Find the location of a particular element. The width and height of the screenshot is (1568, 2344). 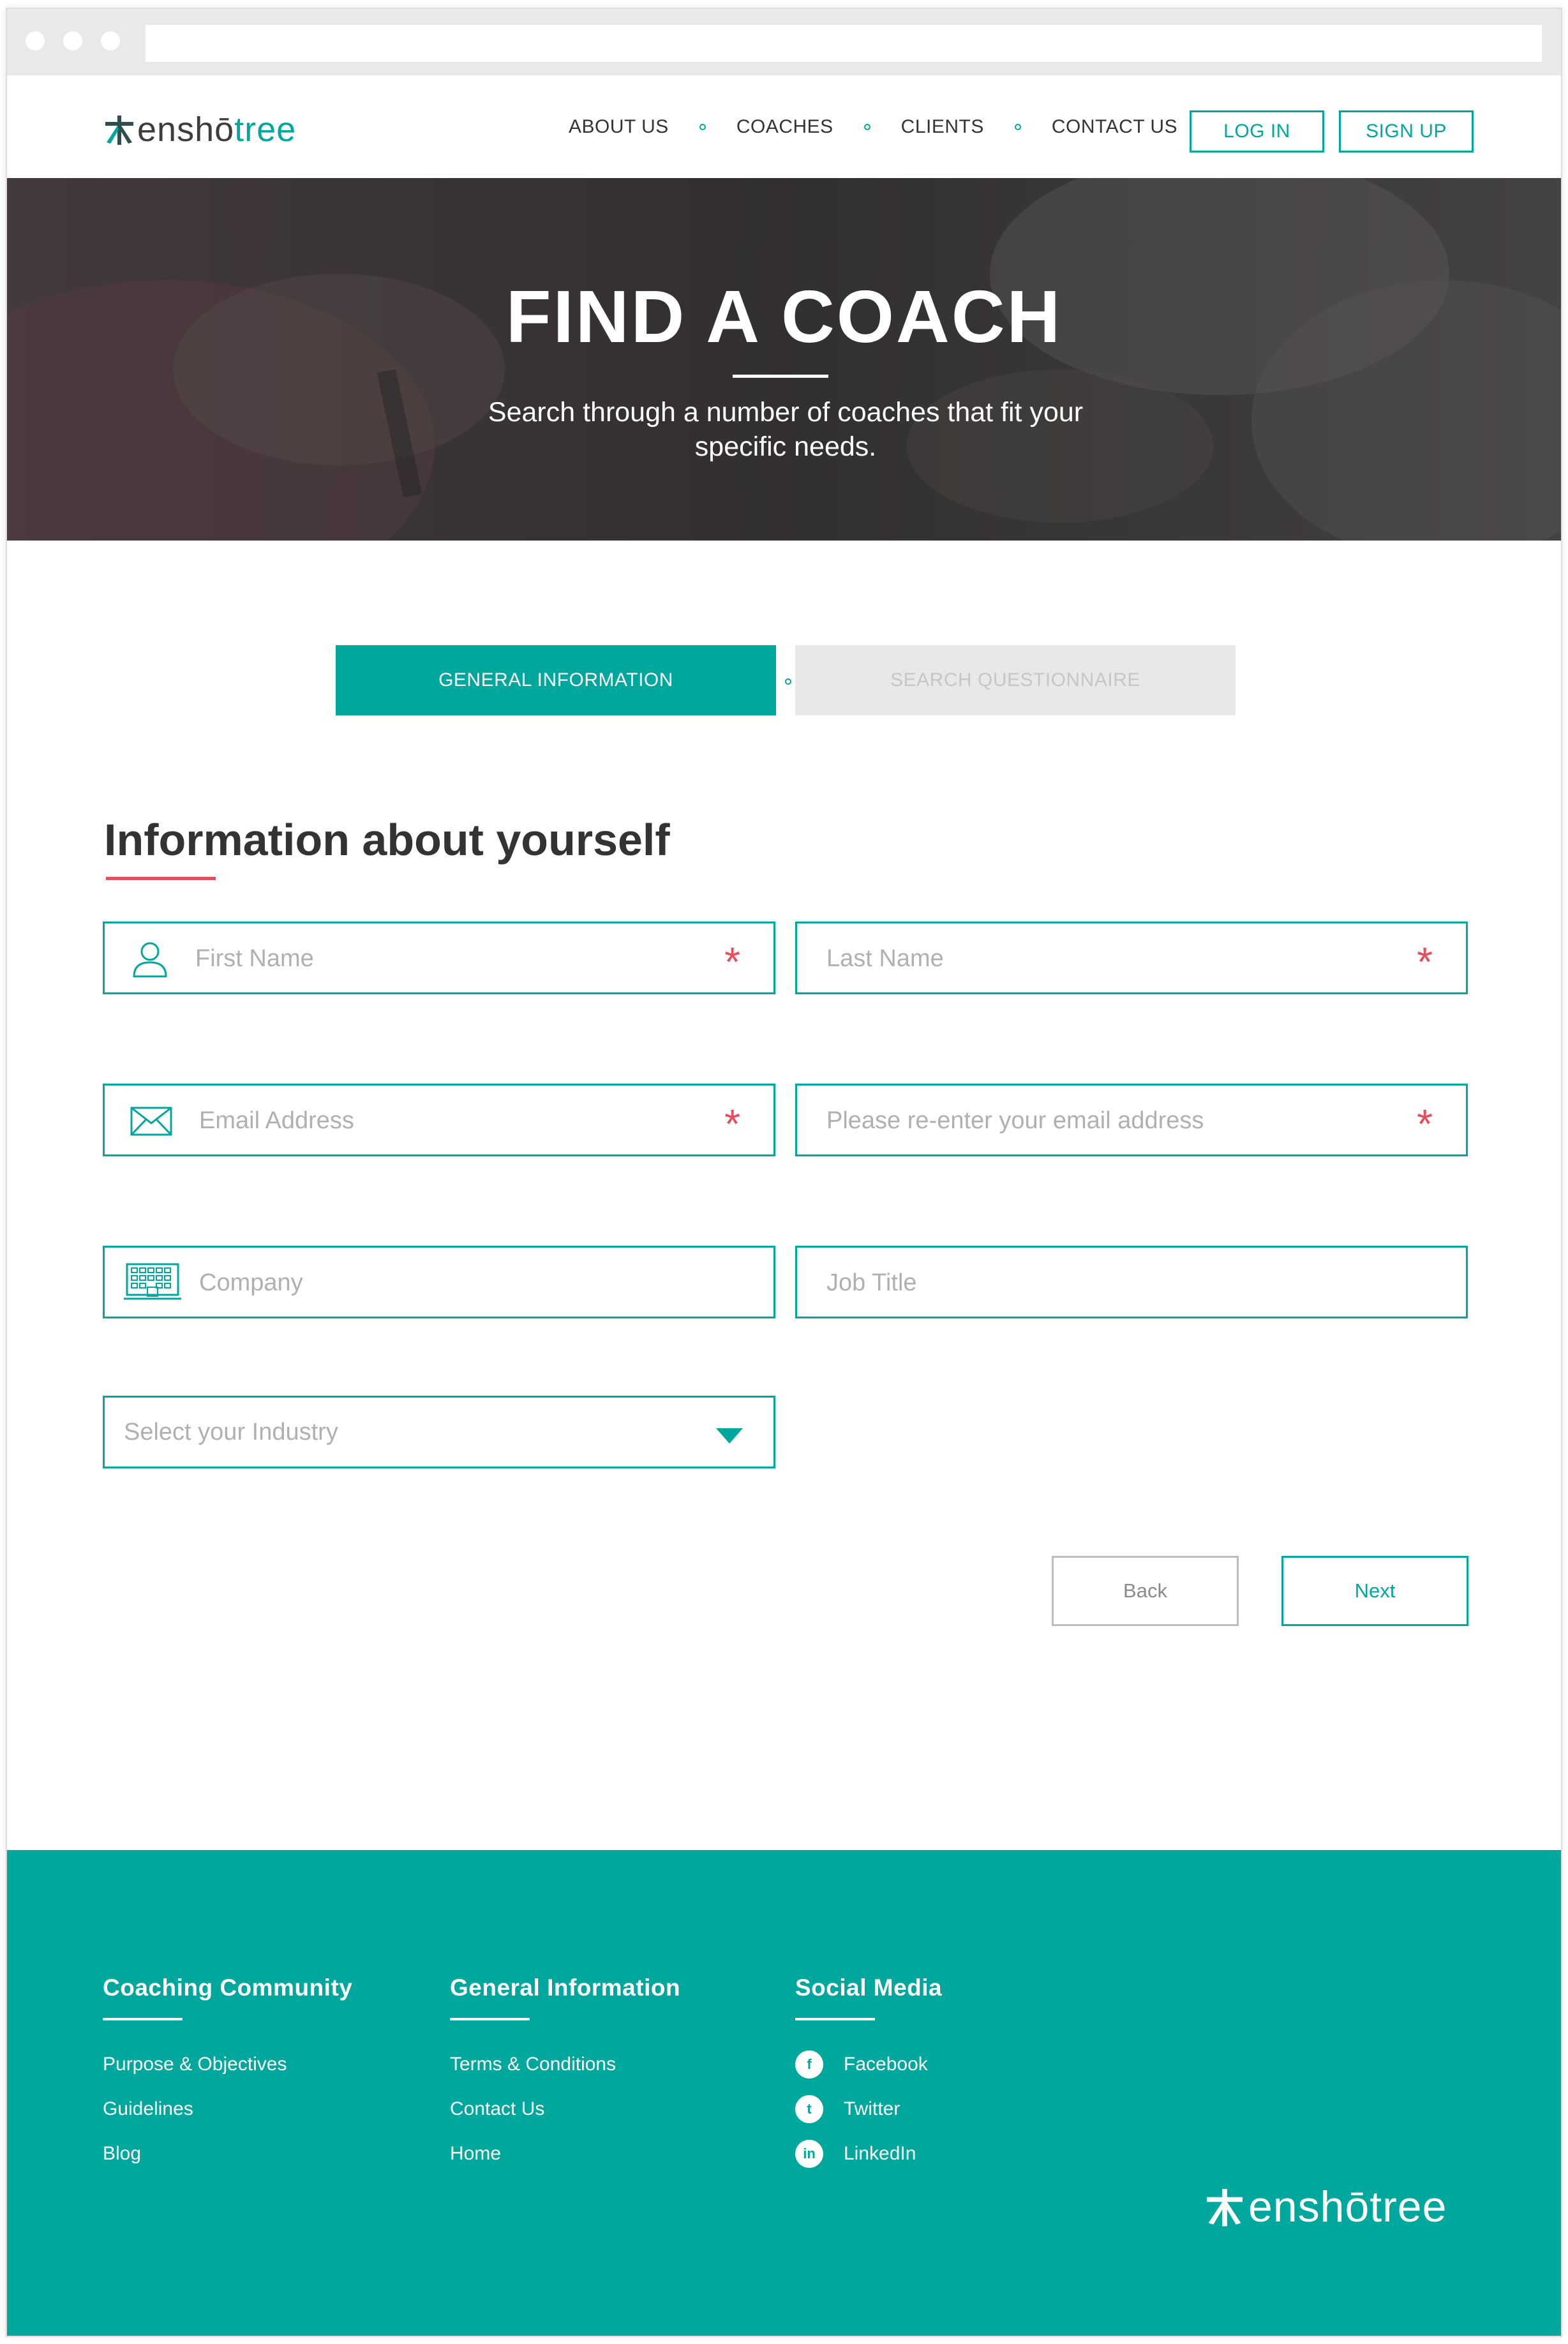

tab-search-questionnaire: SEARCH QUESTIONNAIRE is located at coordinates (1016, 680).